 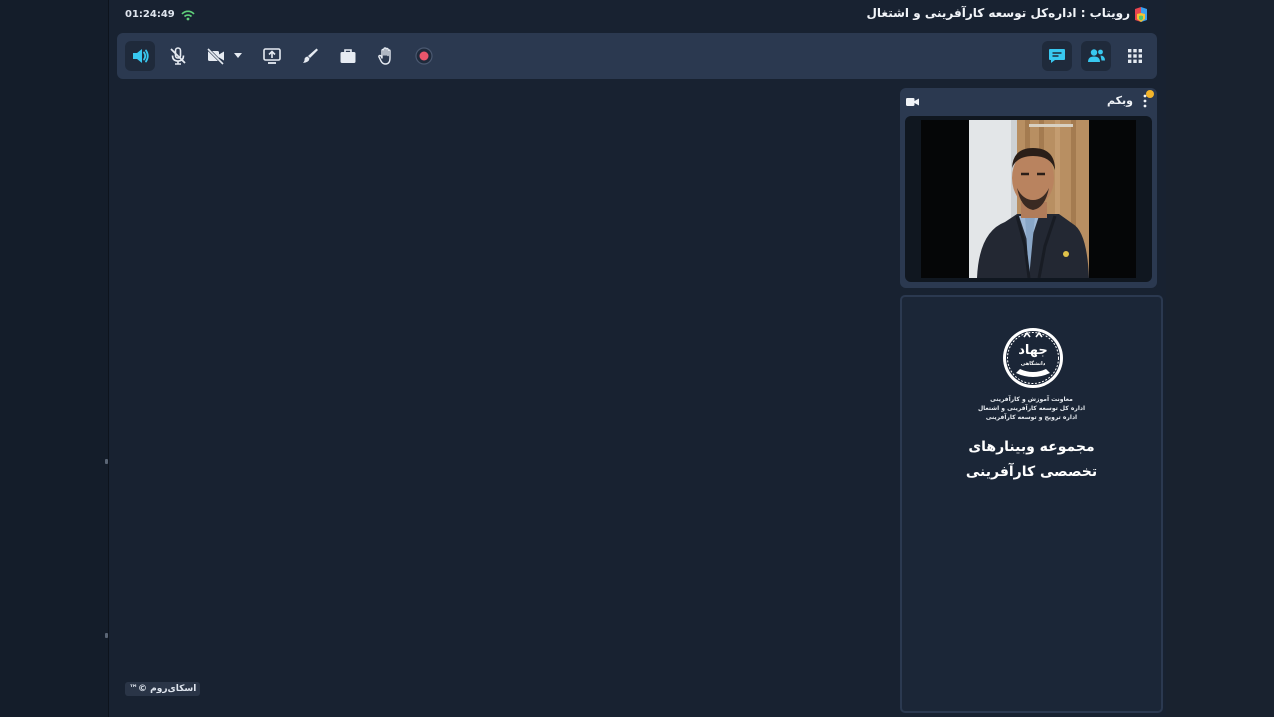 I want to click on raise-hand-icon, so click(x=384, y=56).